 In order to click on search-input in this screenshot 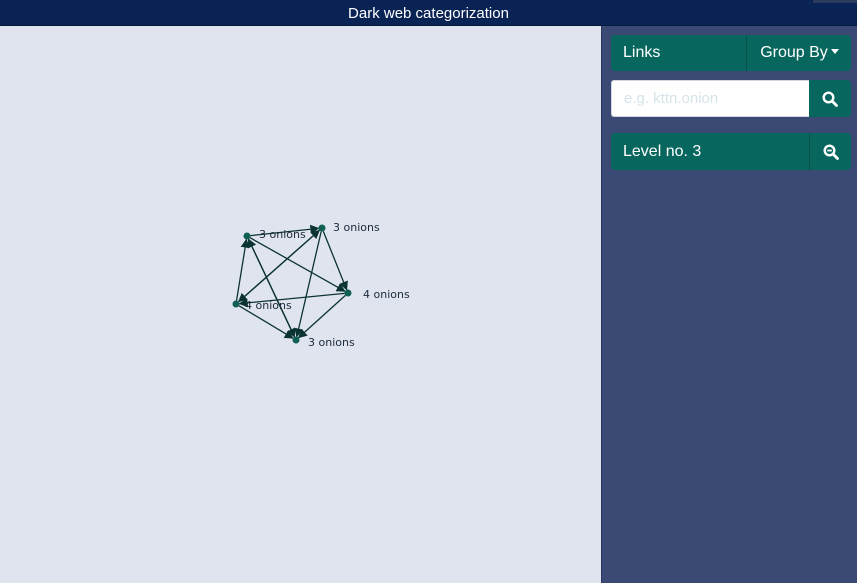, I will do `click(710, 98)`.